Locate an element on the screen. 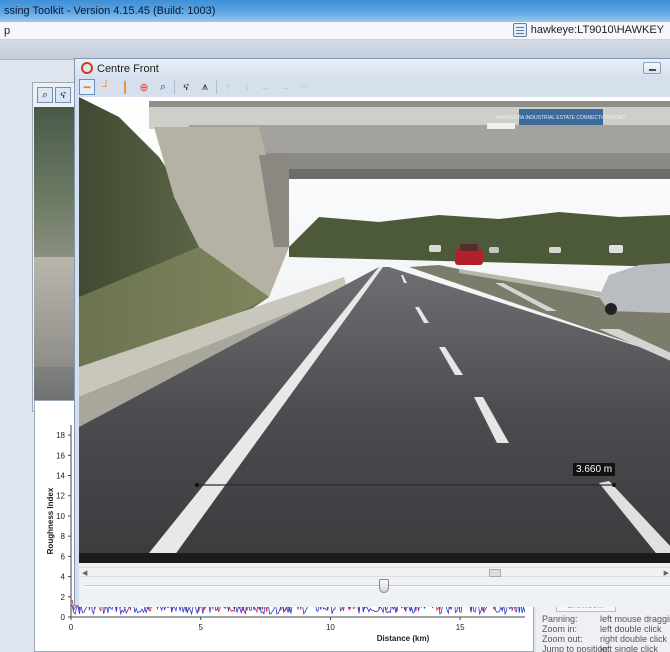  measurement-label: 3.660 m is located at coordinates (594, 469).